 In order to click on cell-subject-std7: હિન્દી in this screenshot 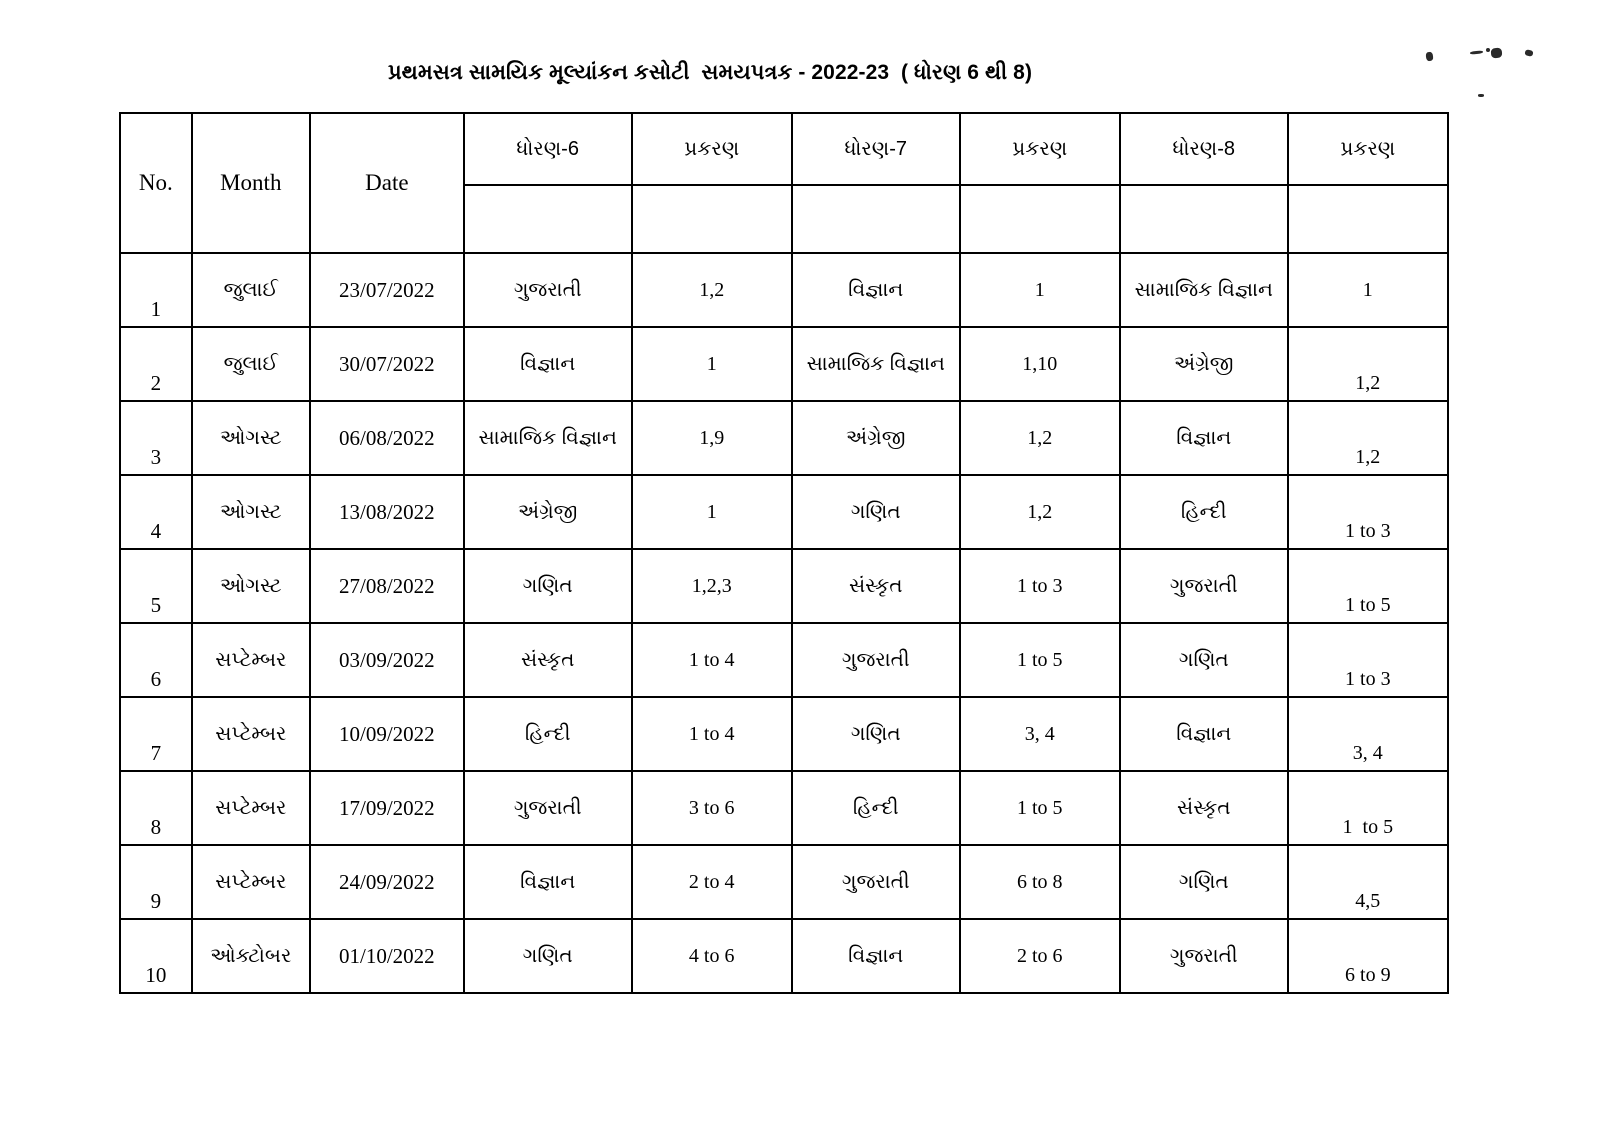, I will do `click(875, 808)`.